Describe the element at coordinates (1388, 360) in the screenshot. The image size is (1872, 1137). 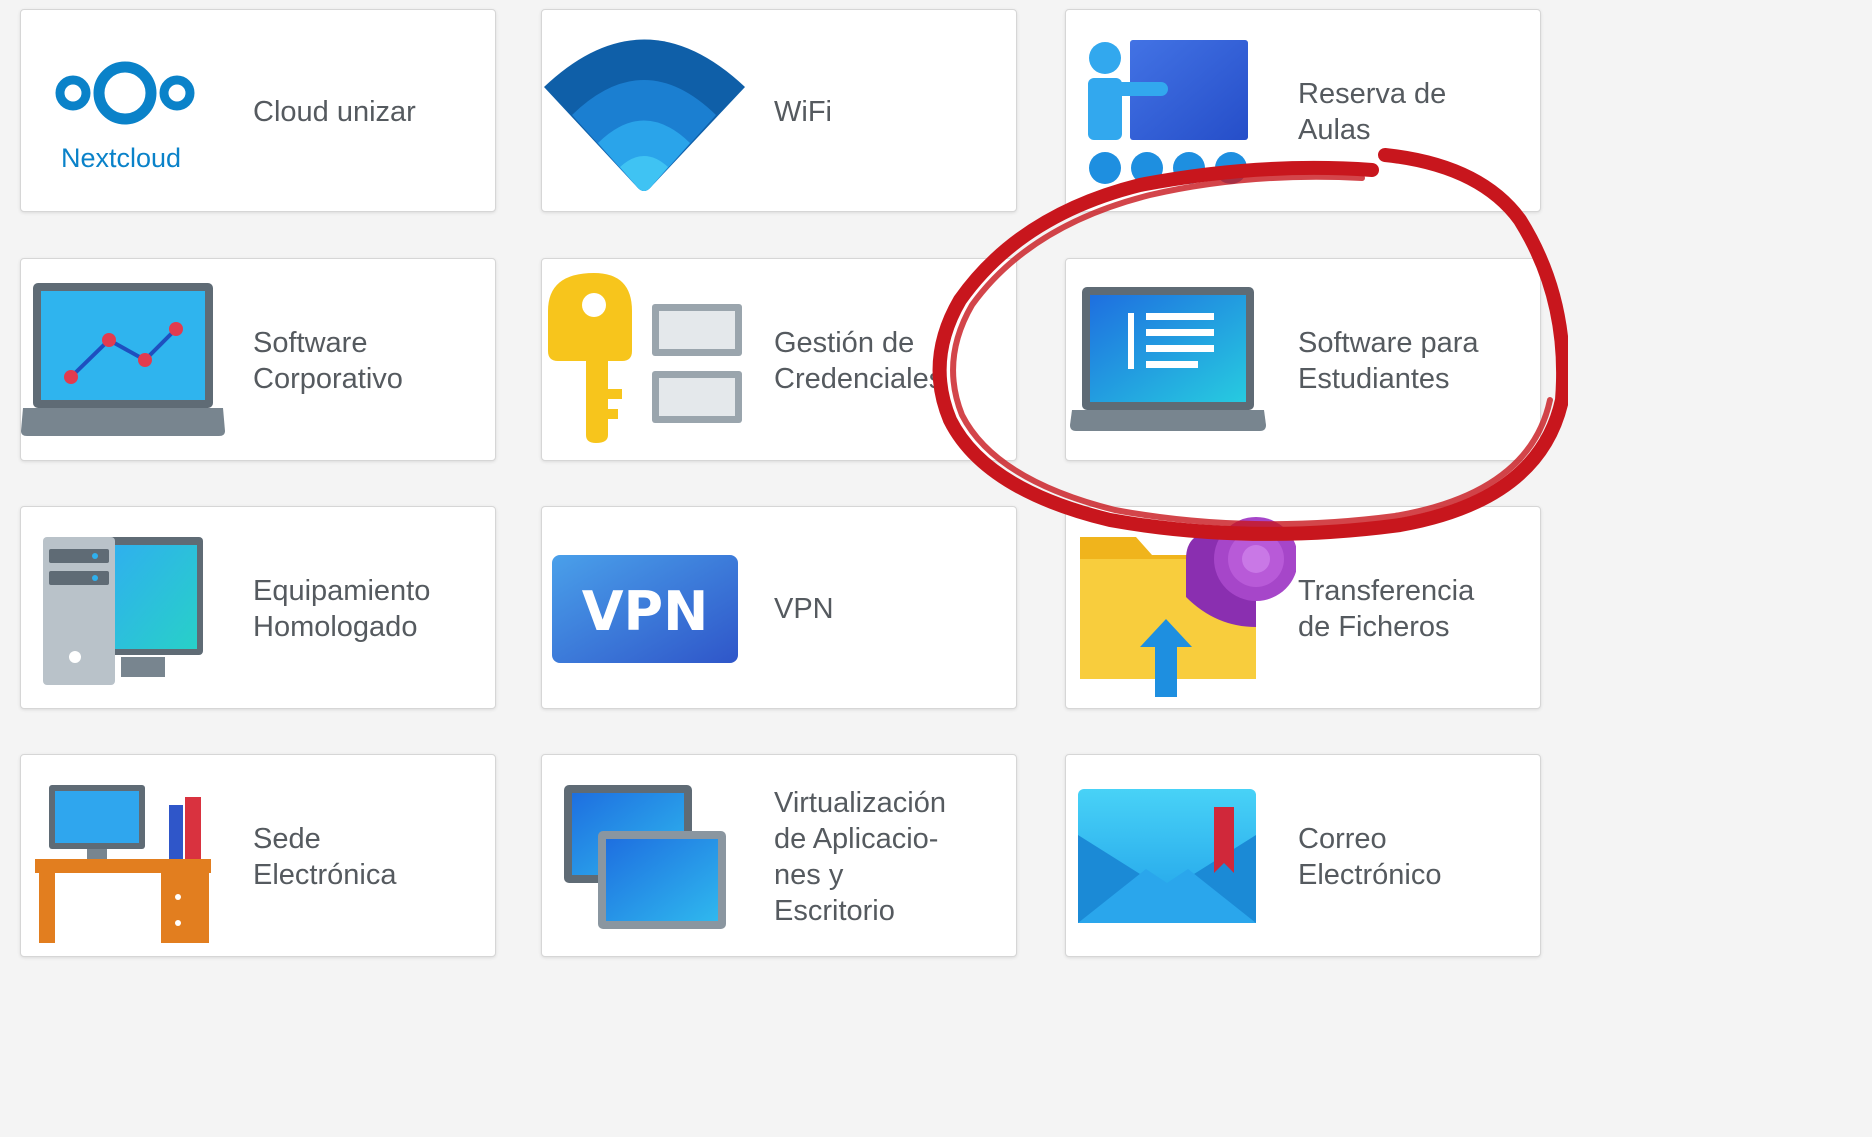
I see `service-label: Software para Estudiantes` at that location.